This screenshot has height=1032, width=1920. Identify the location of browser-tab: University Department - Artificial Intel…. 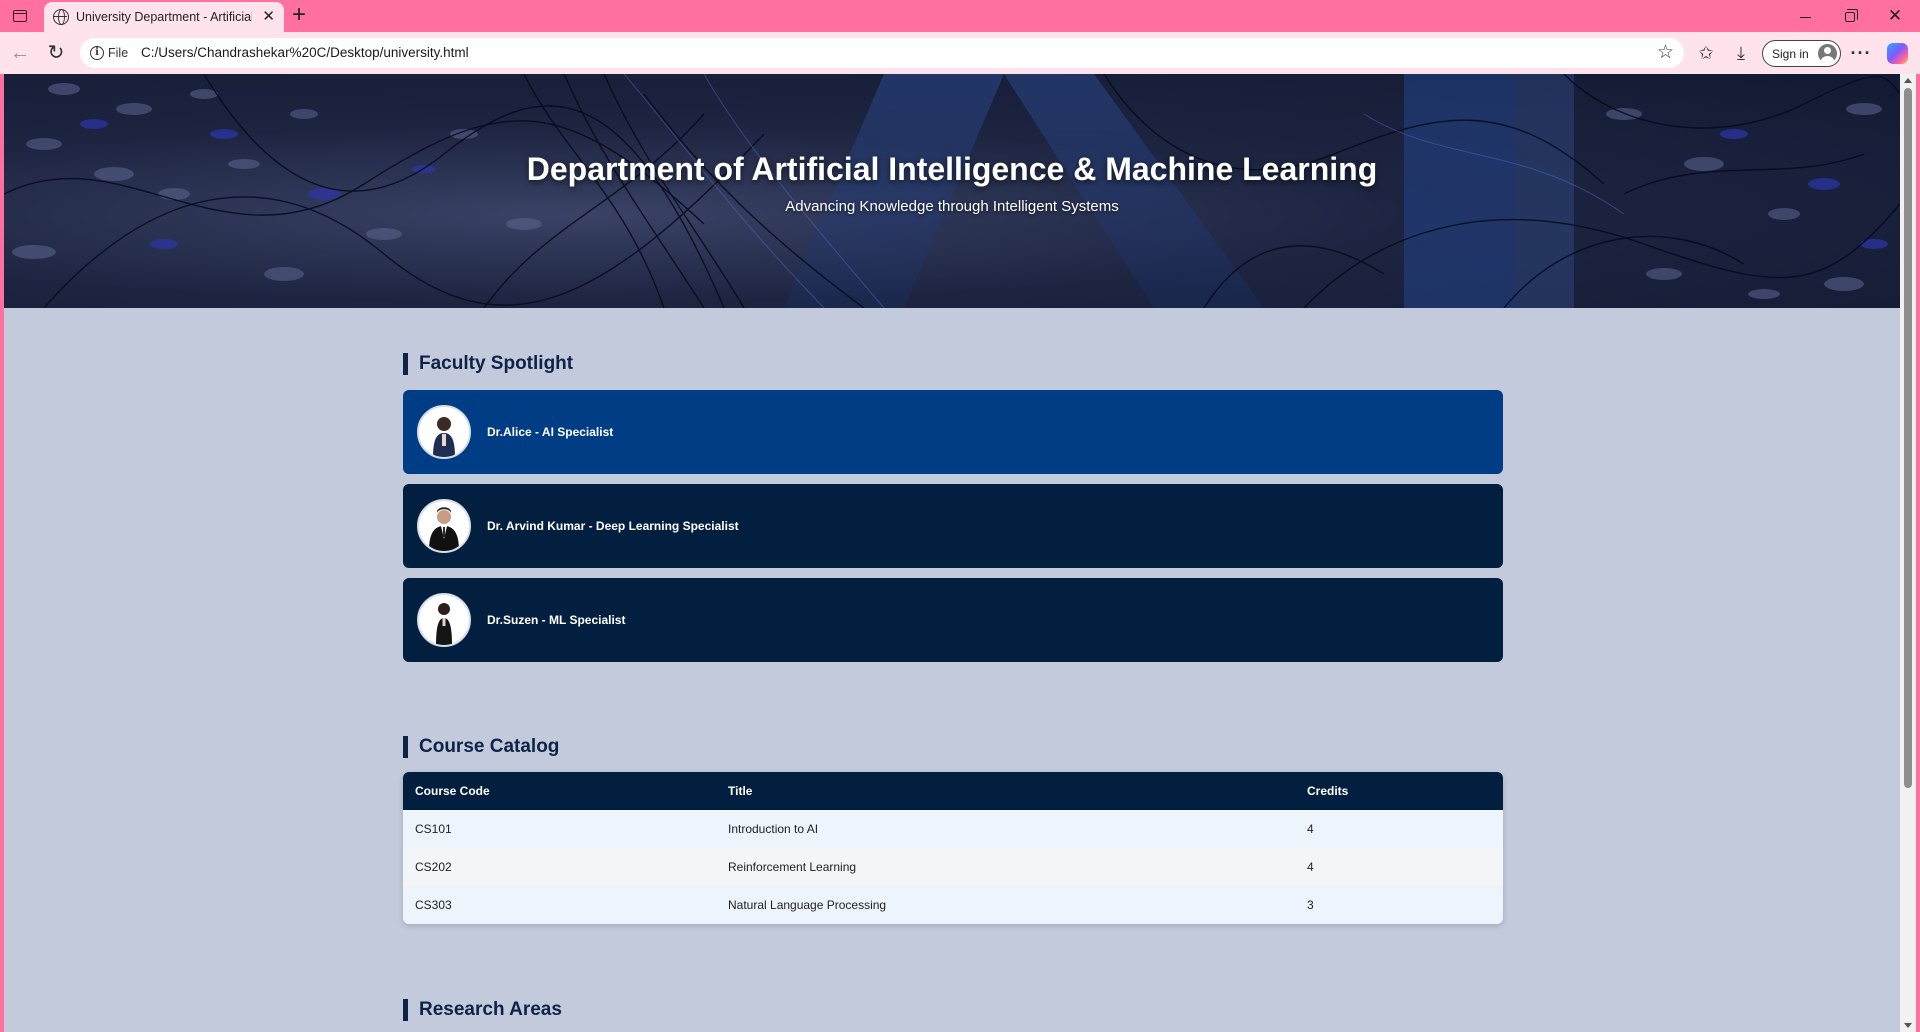
(164, 17).